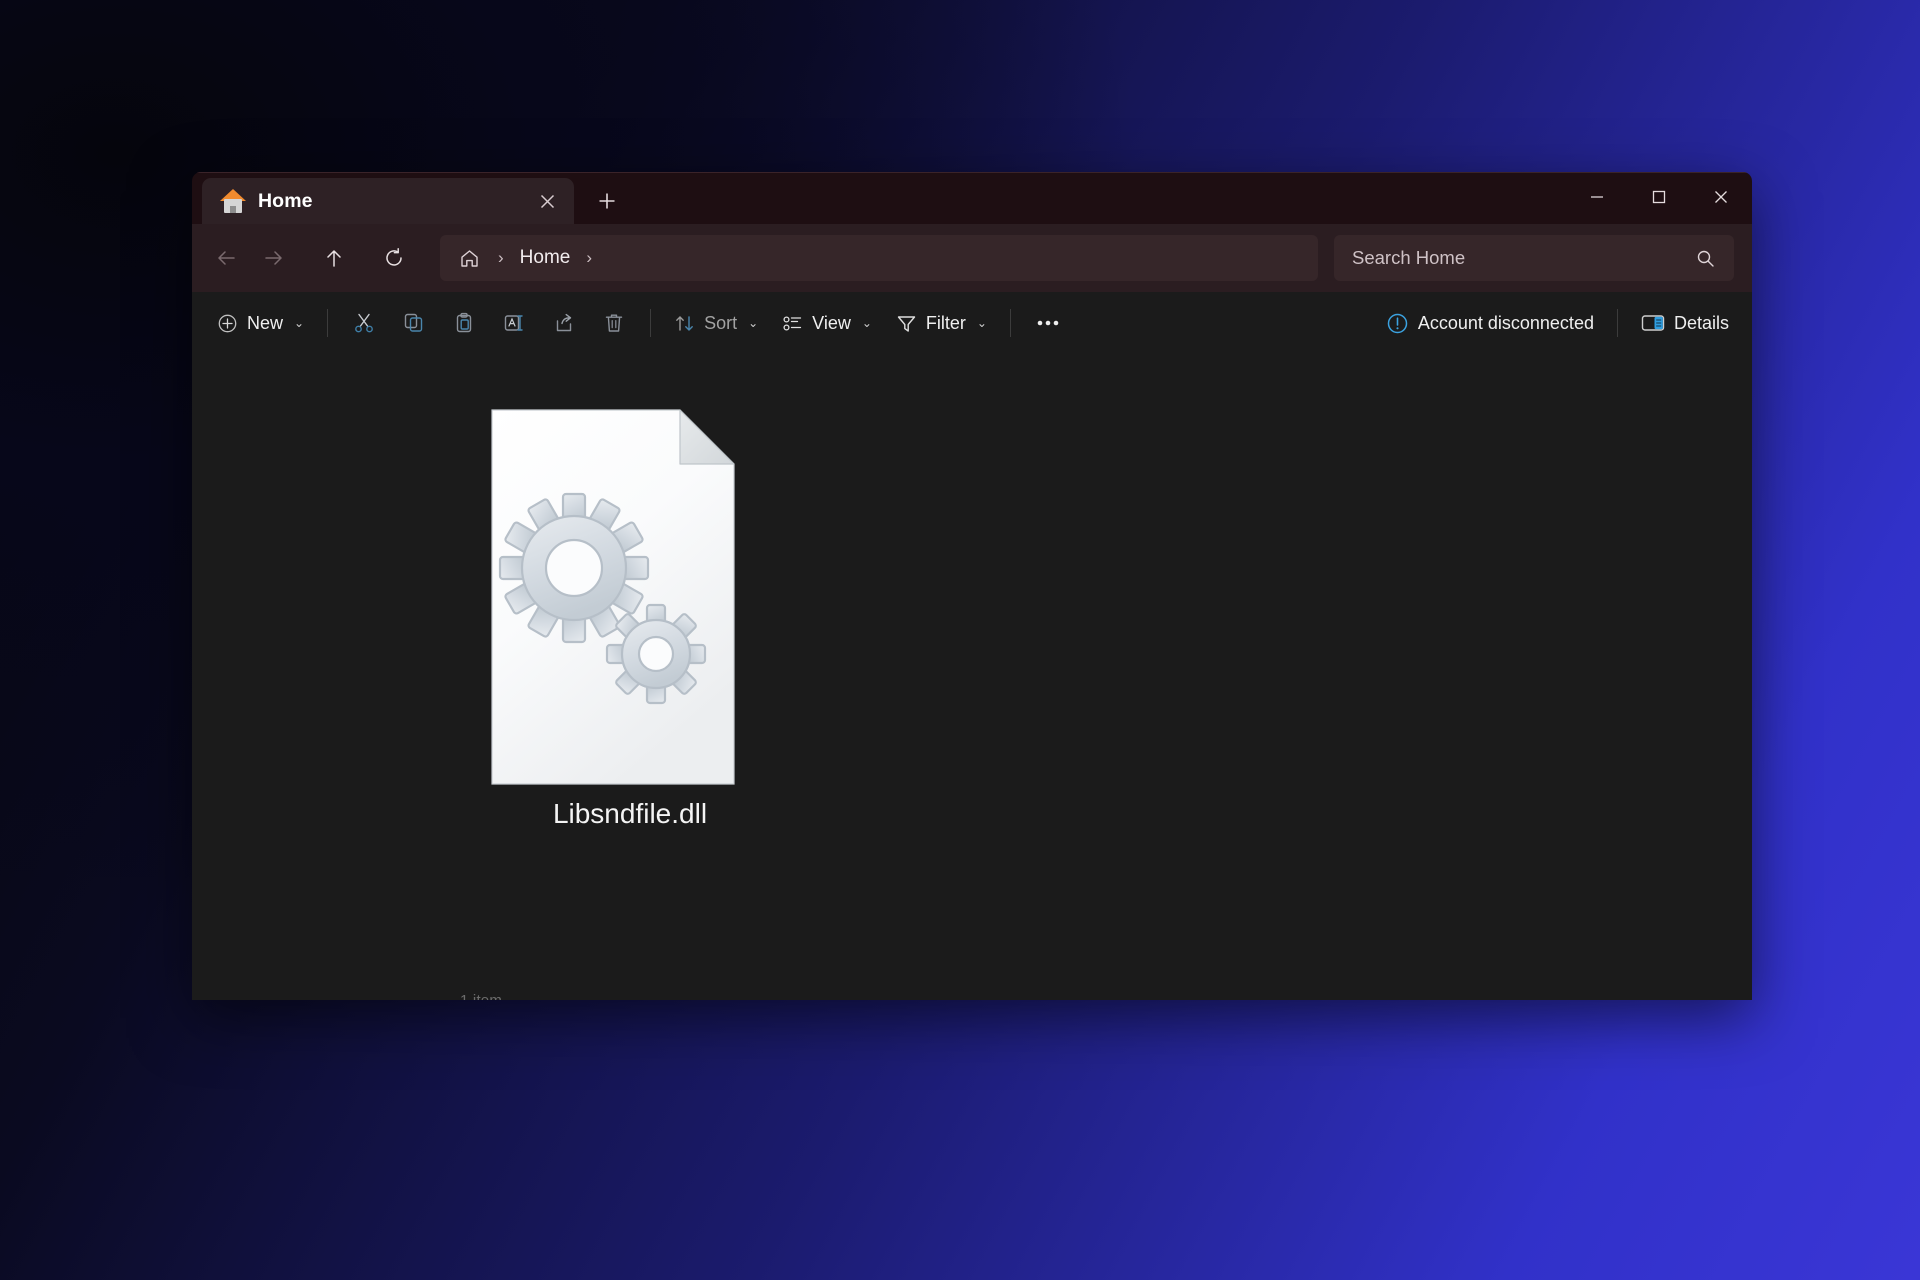 The height and width of the screenshot is (1280, 1920). What do you see at coordinates (972, 198) in the screenshot?
I see `title-bar: Home` at bounding box center [972, 198].